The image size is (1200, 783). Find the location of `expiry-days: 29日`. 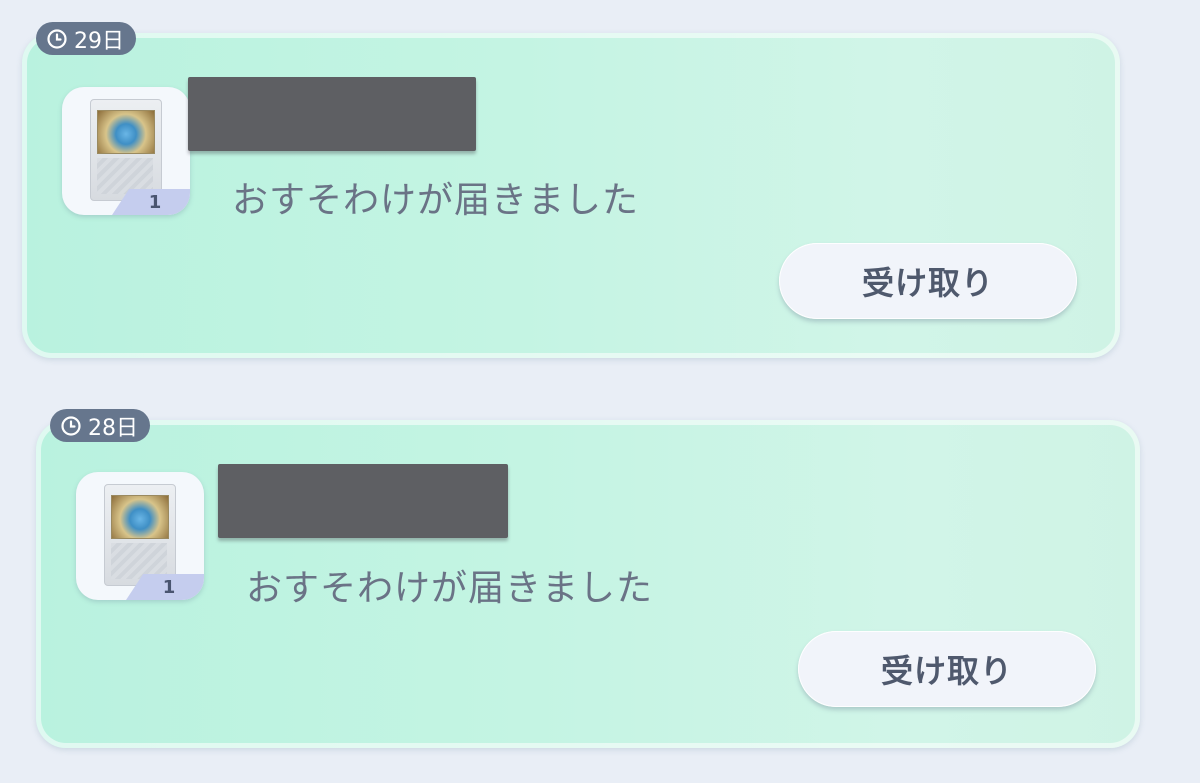

expiry-days: 29日 is located at coordinates (99, 41).